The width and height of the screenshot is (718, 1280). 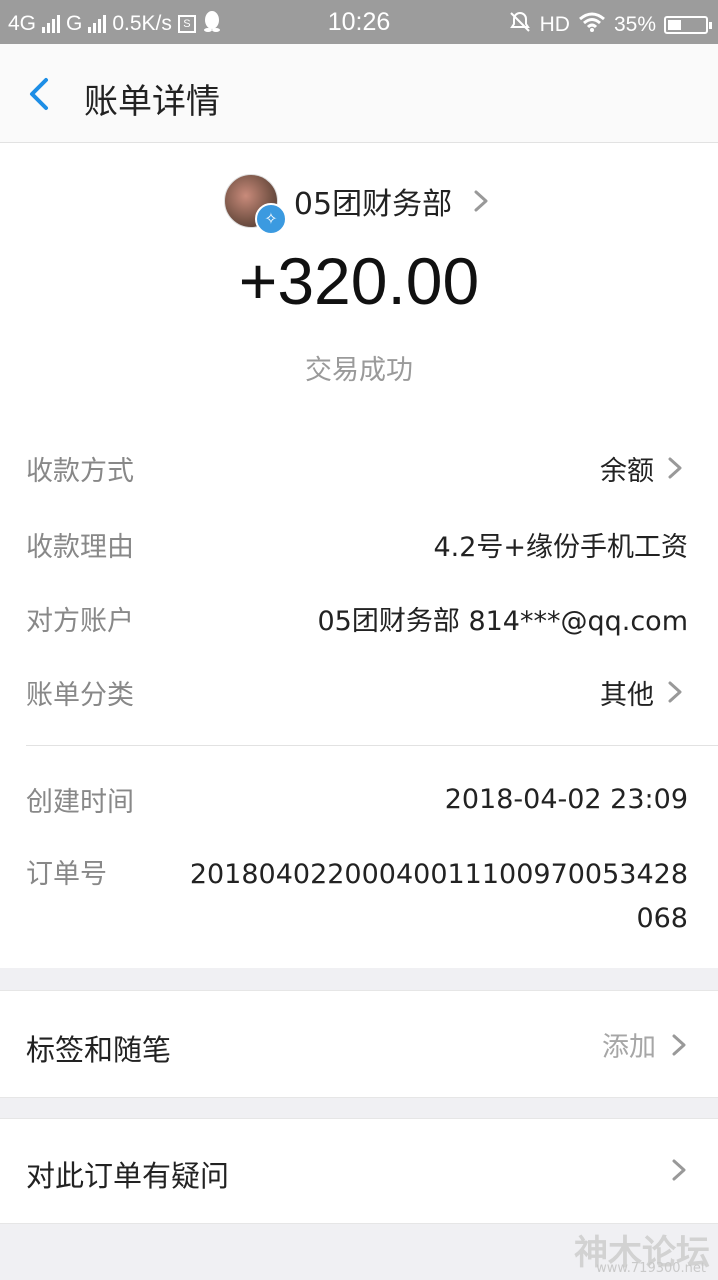 I want to click on battery-percent: 35%, so click(x=634, y=24).